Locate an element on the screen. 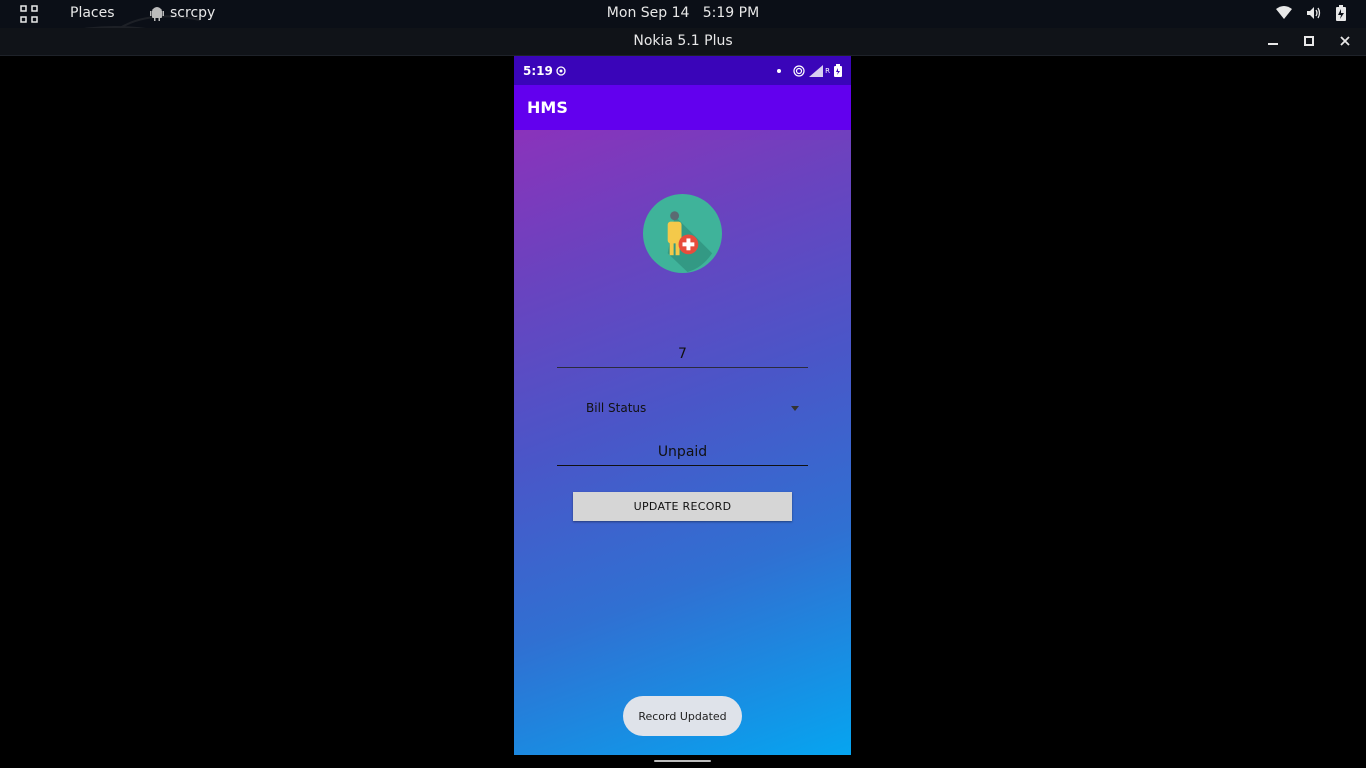  grid-icon is located at coordinates (29, 14).